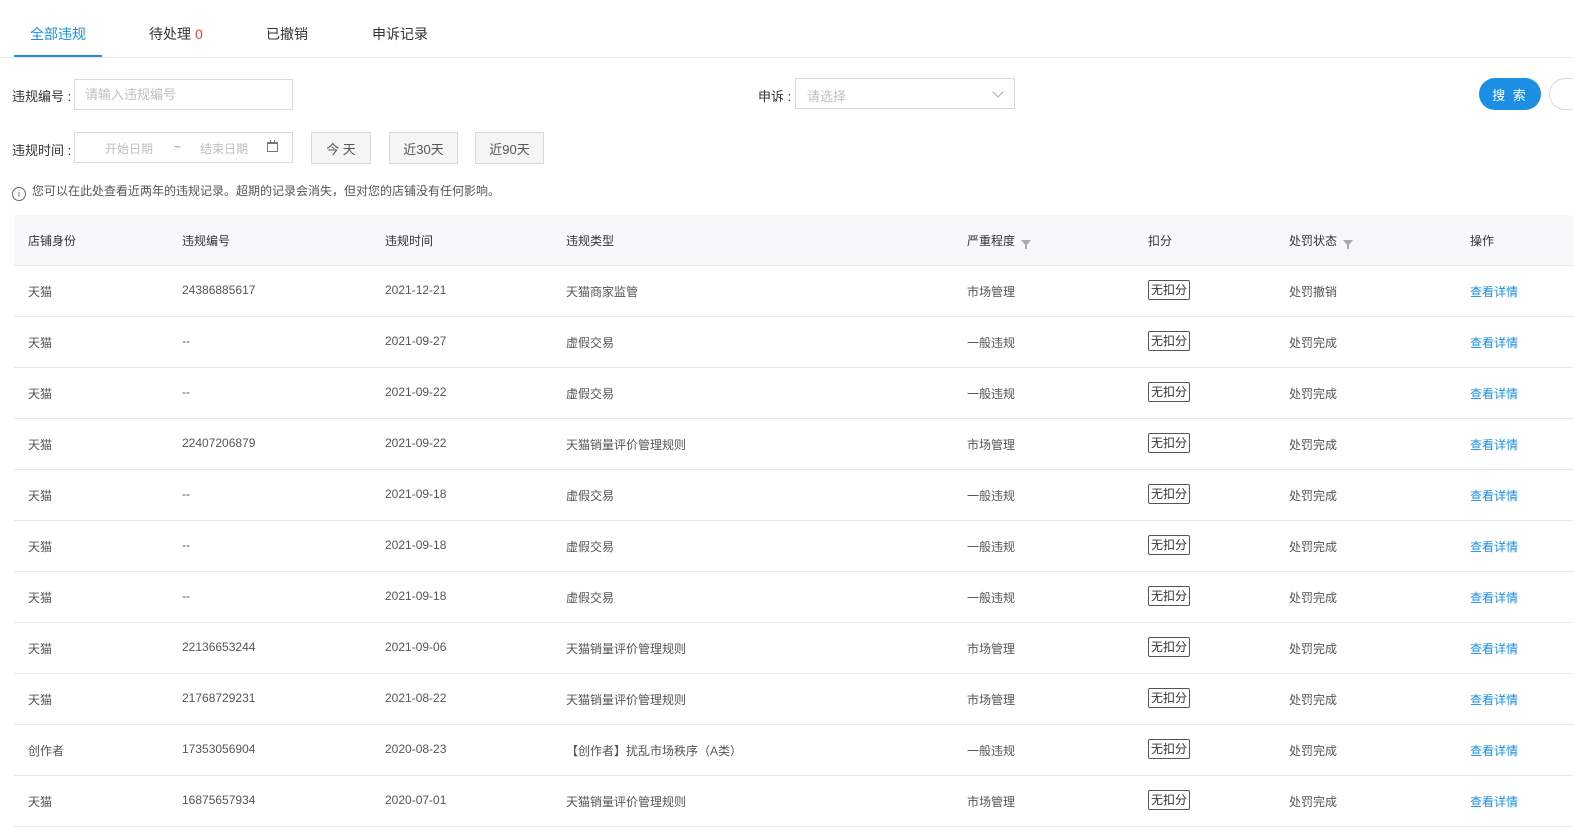 This screenshot has width=1573, height=827. What do you see at coordinates (509, 148) in the screenshot?
I see `last-90-days-button: 近90天` at bounding box center [509, 148].